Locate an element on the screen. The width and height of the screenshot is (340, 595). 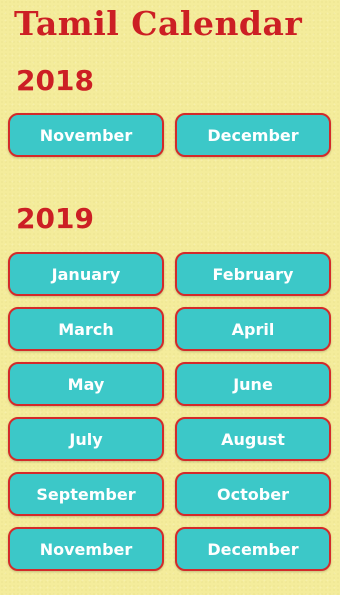
month-button-2019-february: February is located at coordinates (253, 274).